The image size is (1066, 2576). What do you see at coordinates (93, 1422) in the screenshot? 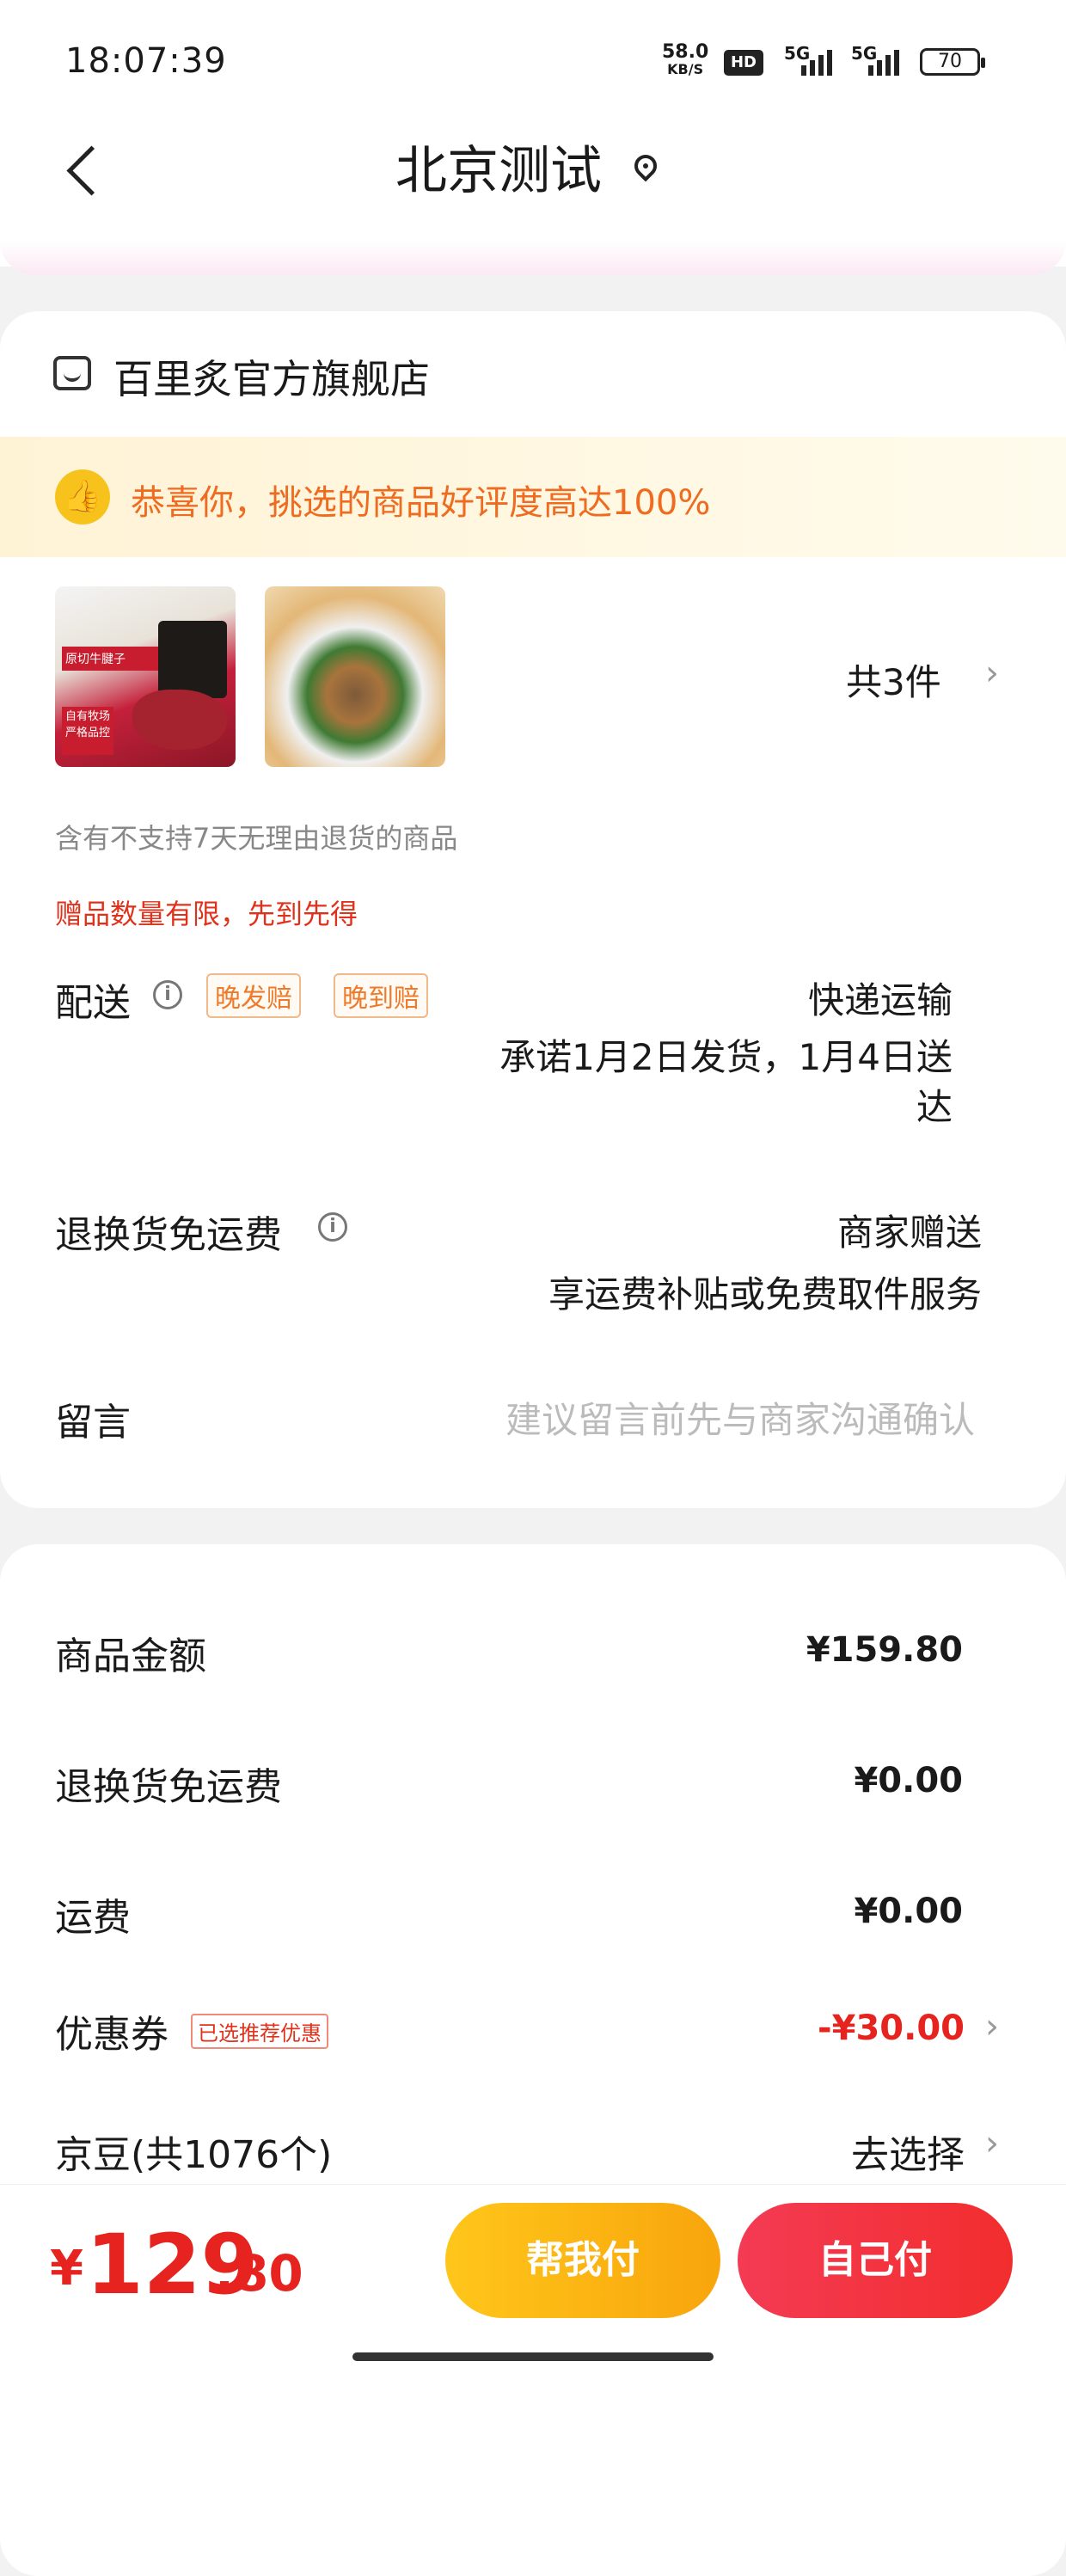
I see `message-label: 留言` at bounding box center [93, 1422].